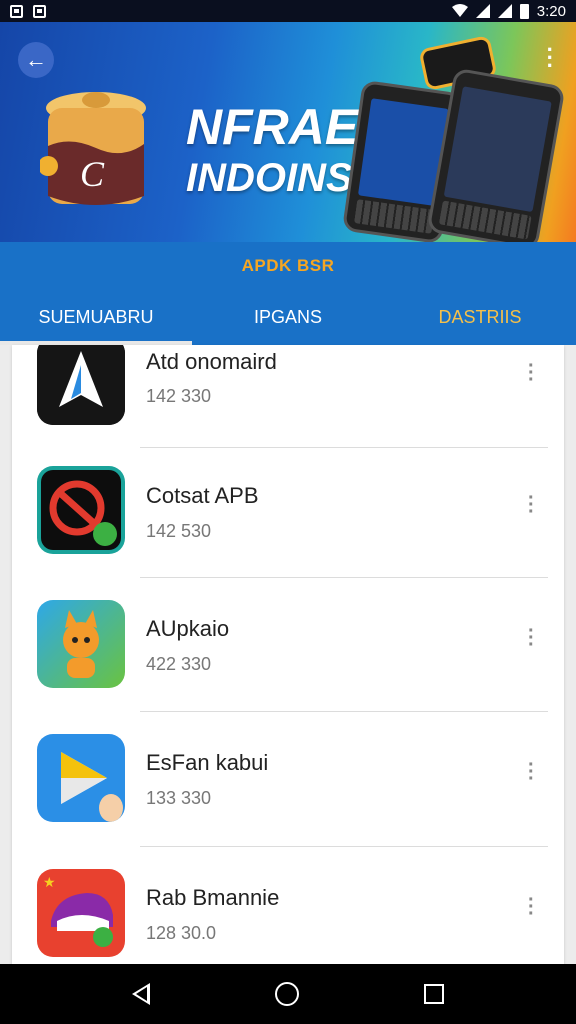  I want to click on app-meta: 128 30.0, so click(181, 933).